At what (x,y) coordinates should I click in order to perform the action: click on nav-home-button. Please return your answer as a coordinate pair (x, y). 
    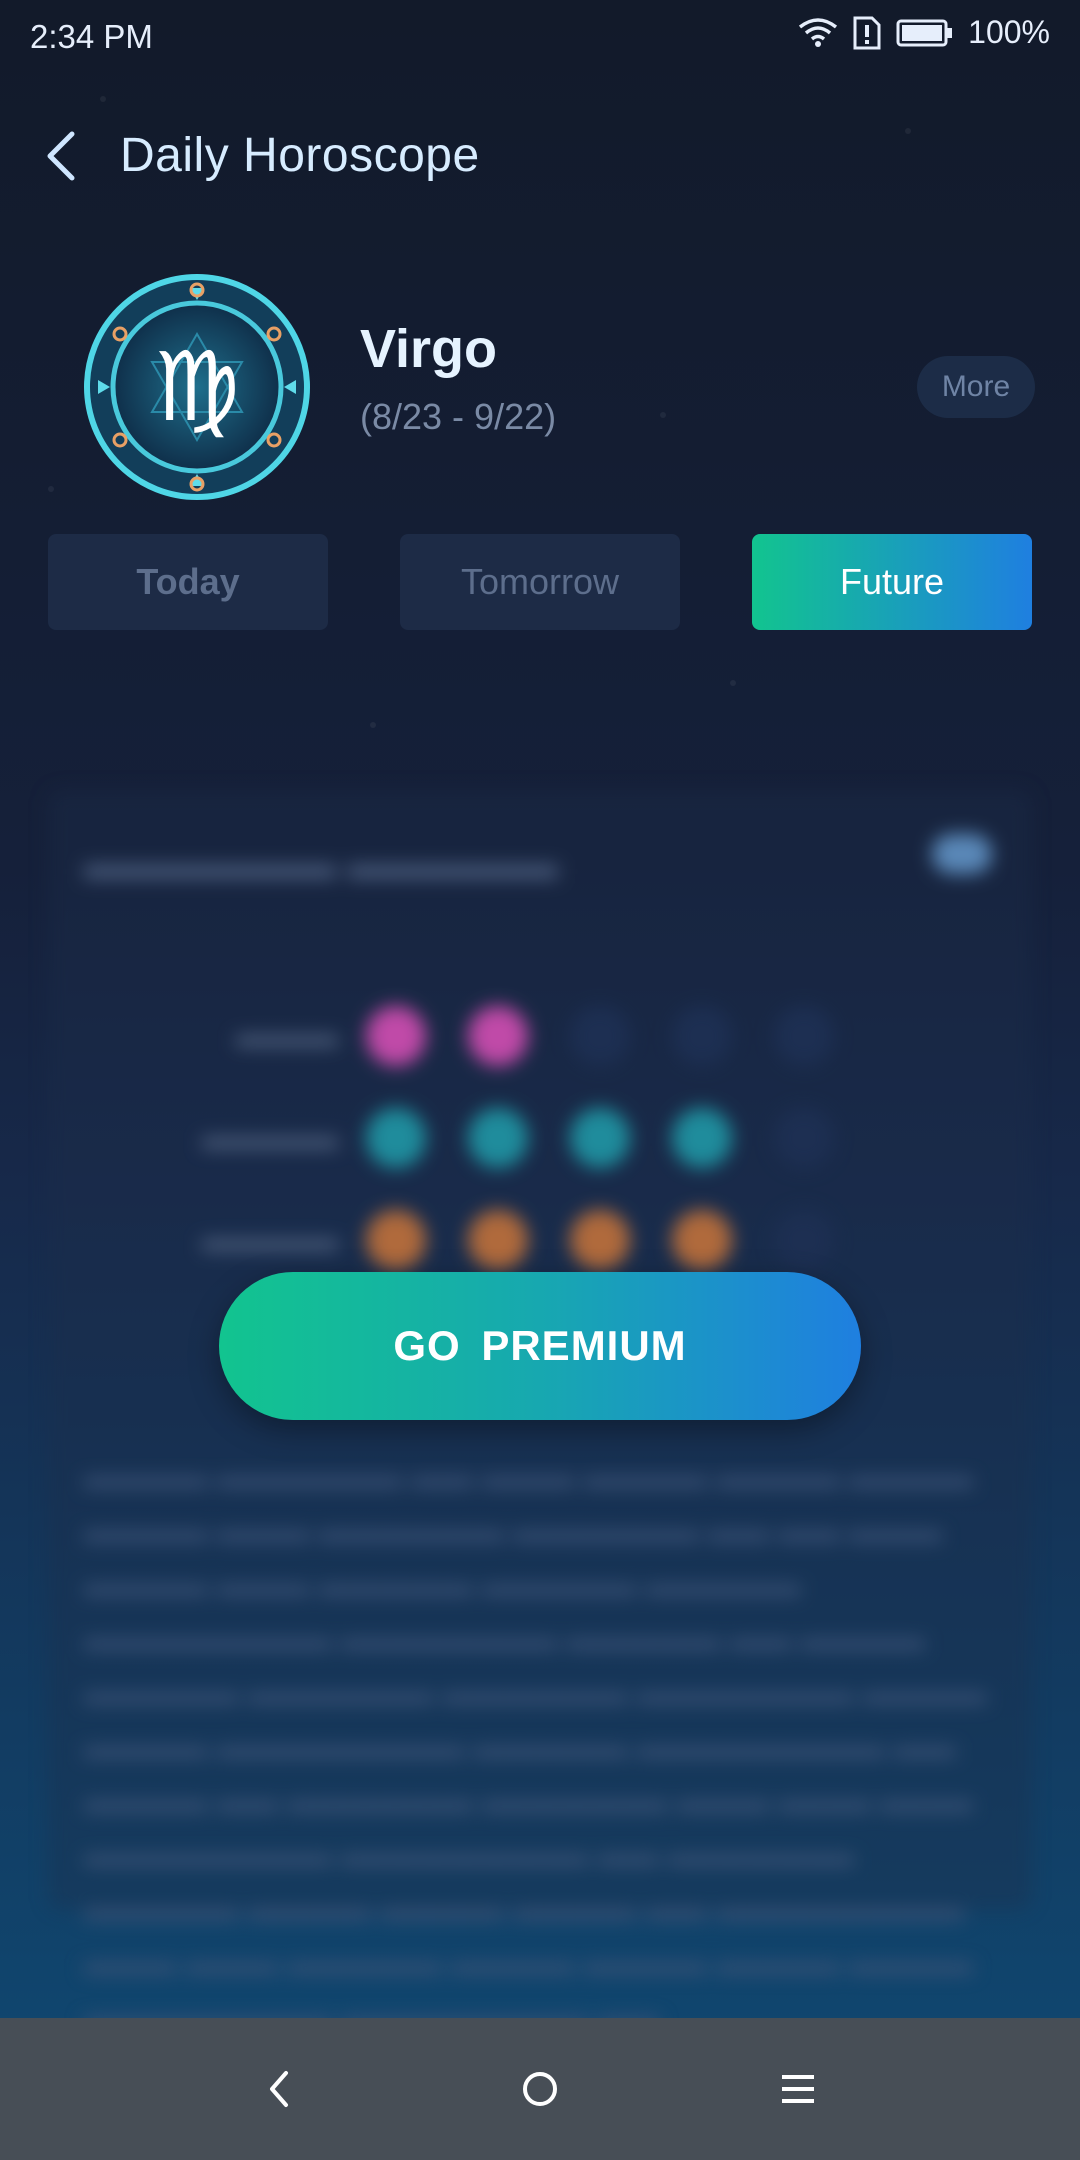
    Looking at the image, I should click on (540, 2089).